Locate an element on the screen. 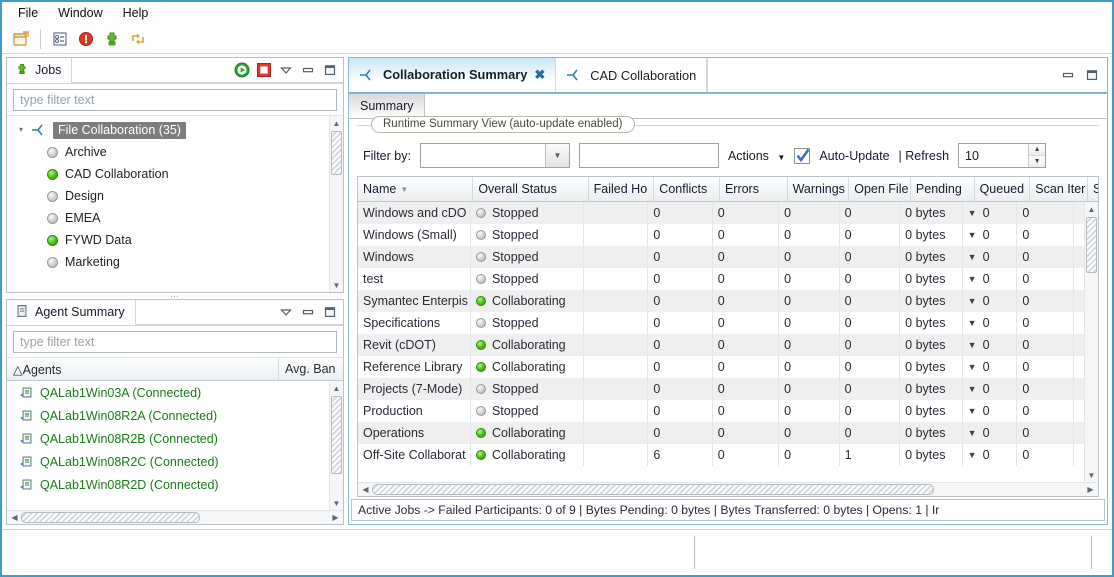  sync-icon is located at coordinates (138, 39).